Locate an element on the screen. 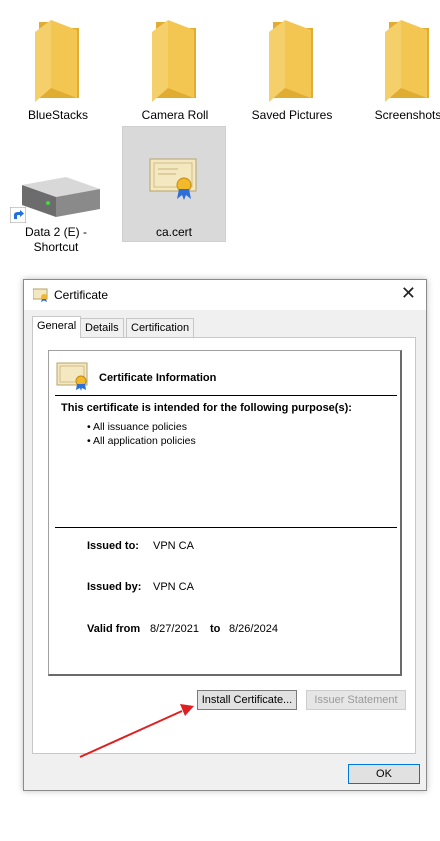 The height and width of the screenshot is (841, 440). tab-details: Details is located at coordinates (102, 327).